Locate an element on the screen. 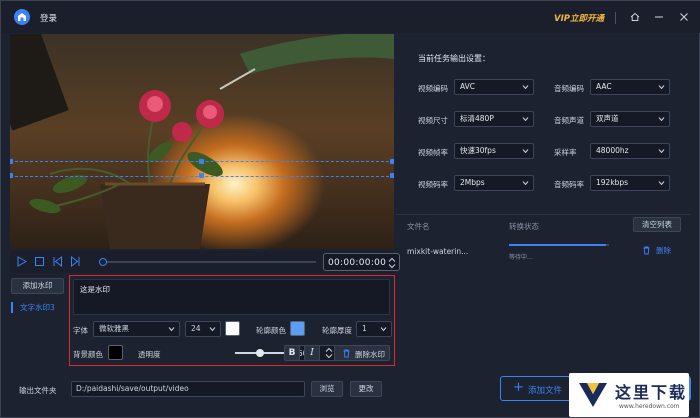  sample-rate-value: 48000hz is located at coordinates (612, 150).